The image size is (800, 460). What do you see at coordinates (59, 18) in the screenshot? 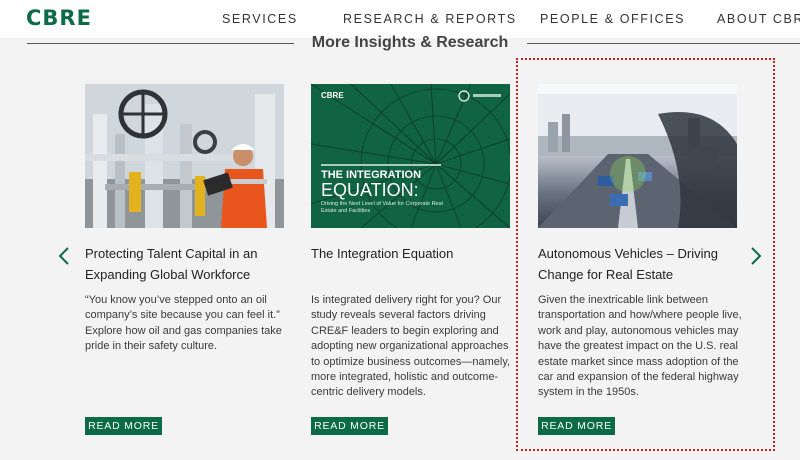
I see `cbre-logo: CBRE` at bounding box center [59, 18].